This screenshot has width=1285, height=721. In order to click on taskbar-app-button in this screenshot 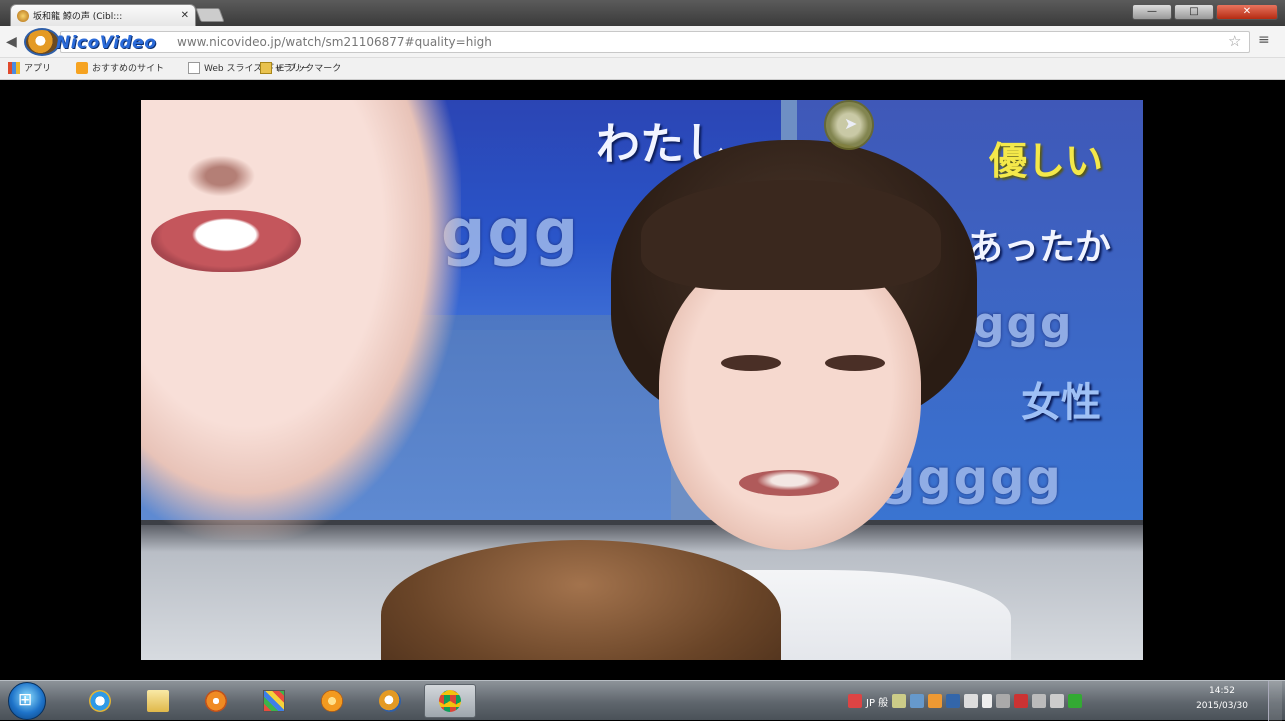, I will do `click(332, 701)`.